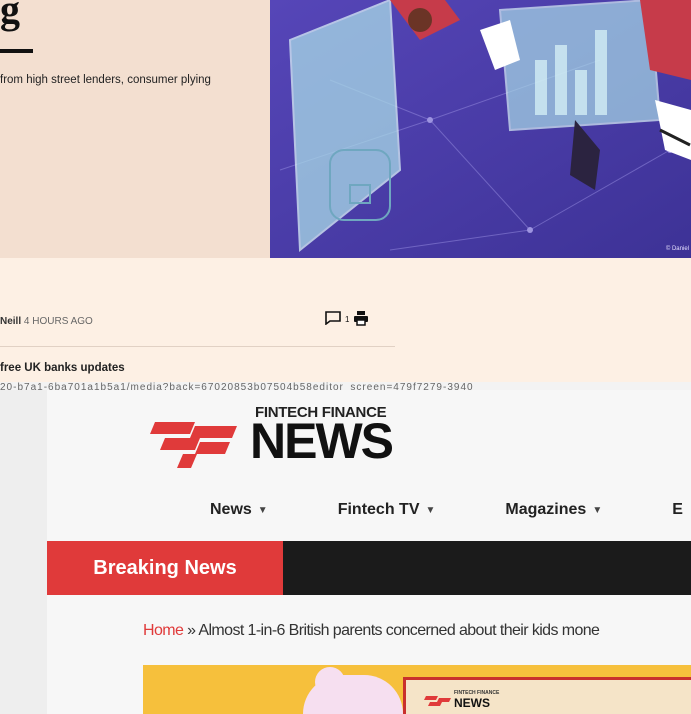  Describe the element at coordinates (197, 346) in the screenshot. I see `divider` at that location.